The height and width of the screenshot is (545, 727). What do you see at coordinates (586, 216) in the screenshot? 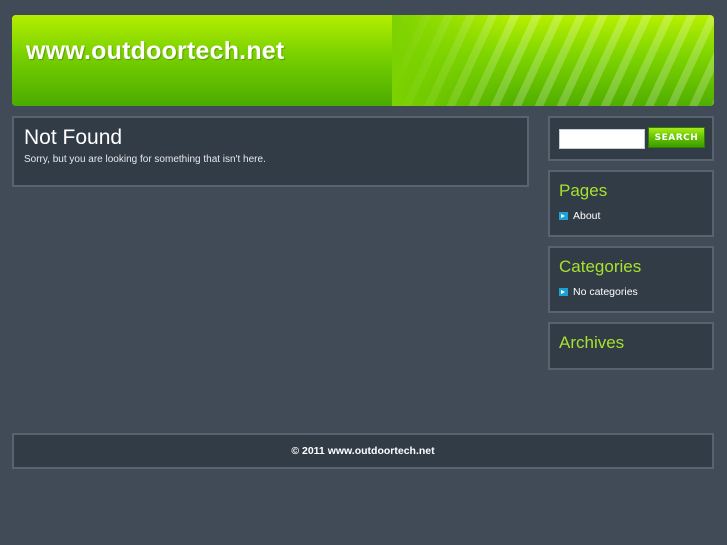
I see `sidebar-item-label: About` at bounding box center [586, 216].